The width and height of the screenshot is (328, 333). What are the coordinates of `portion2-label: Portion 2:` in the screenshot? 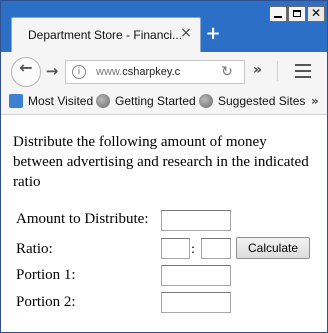 It's located at (46, 302).